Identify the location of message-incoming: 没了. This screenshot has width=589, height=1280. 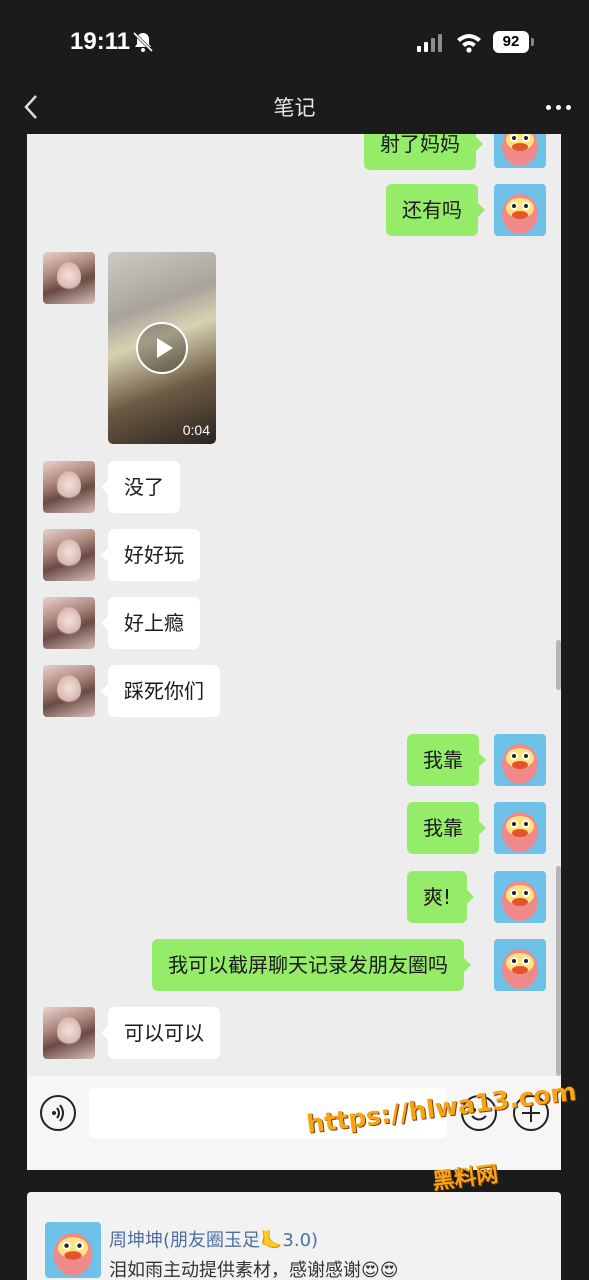
(140, 487).